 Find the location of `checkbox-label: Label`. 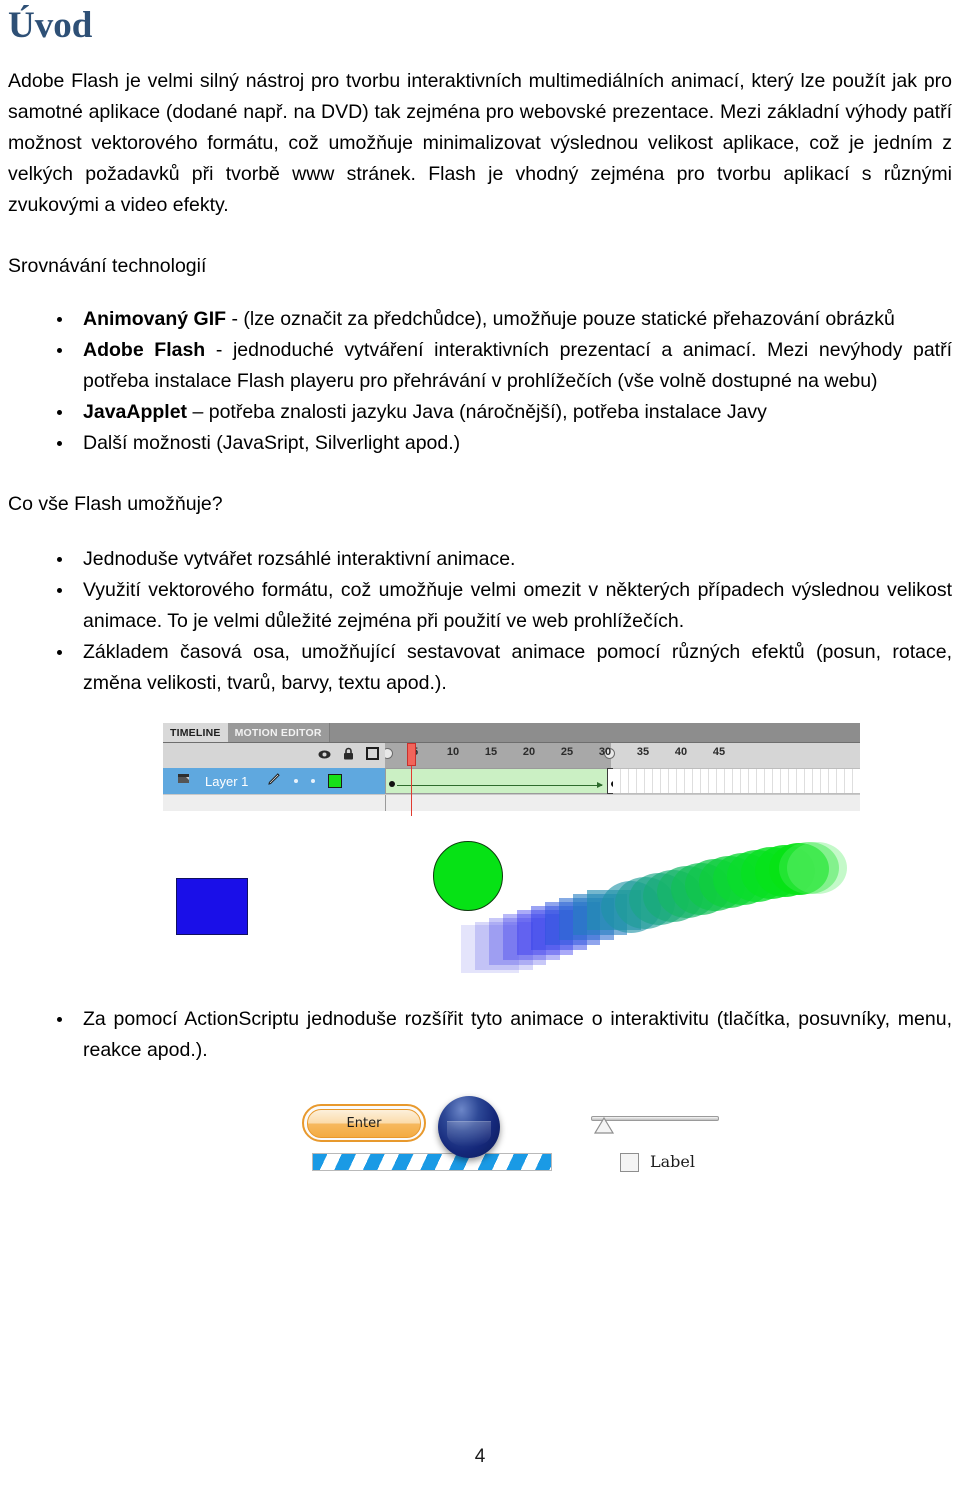

checkbox-label: Label is located at coordinates (672, 1161).